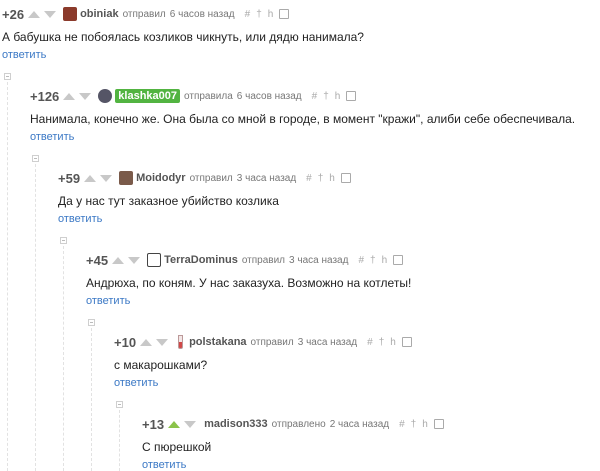  Describe the element at coordinates (177, 447) in the screenshot. I see `comment-text: С пюрешкой` at that location.